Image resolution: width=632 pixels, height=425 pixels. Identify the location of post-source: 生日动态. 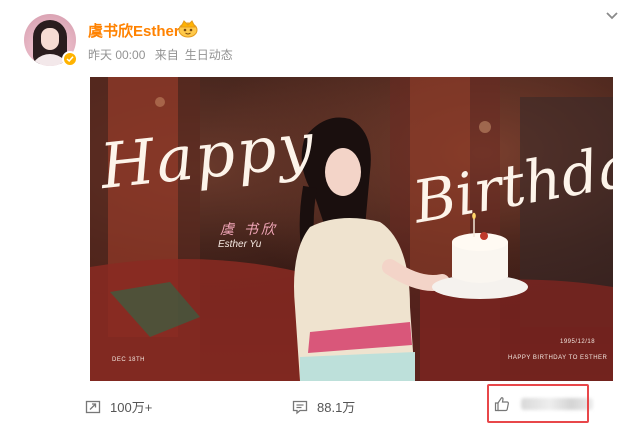
(208, 55).